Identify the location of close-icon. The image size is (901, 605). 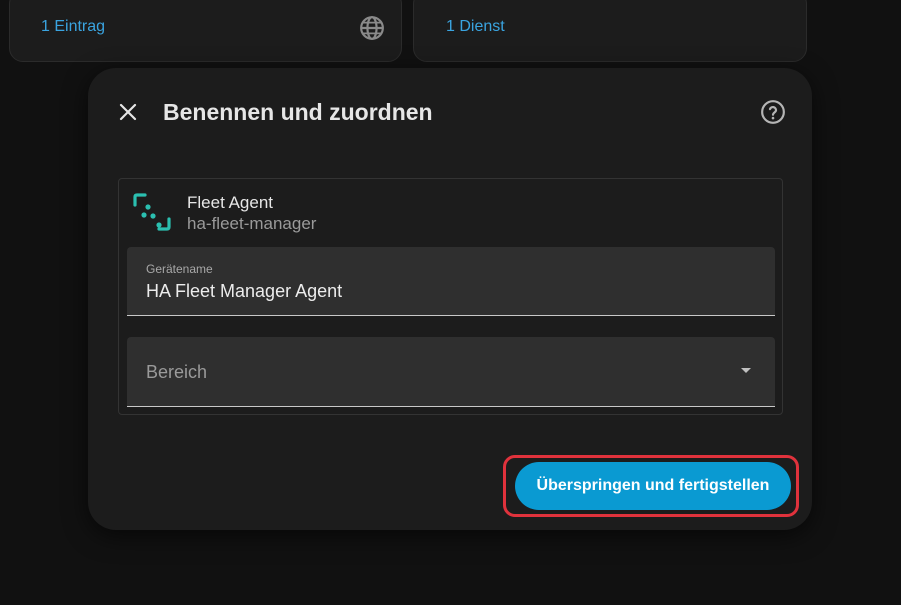
(128, 112).